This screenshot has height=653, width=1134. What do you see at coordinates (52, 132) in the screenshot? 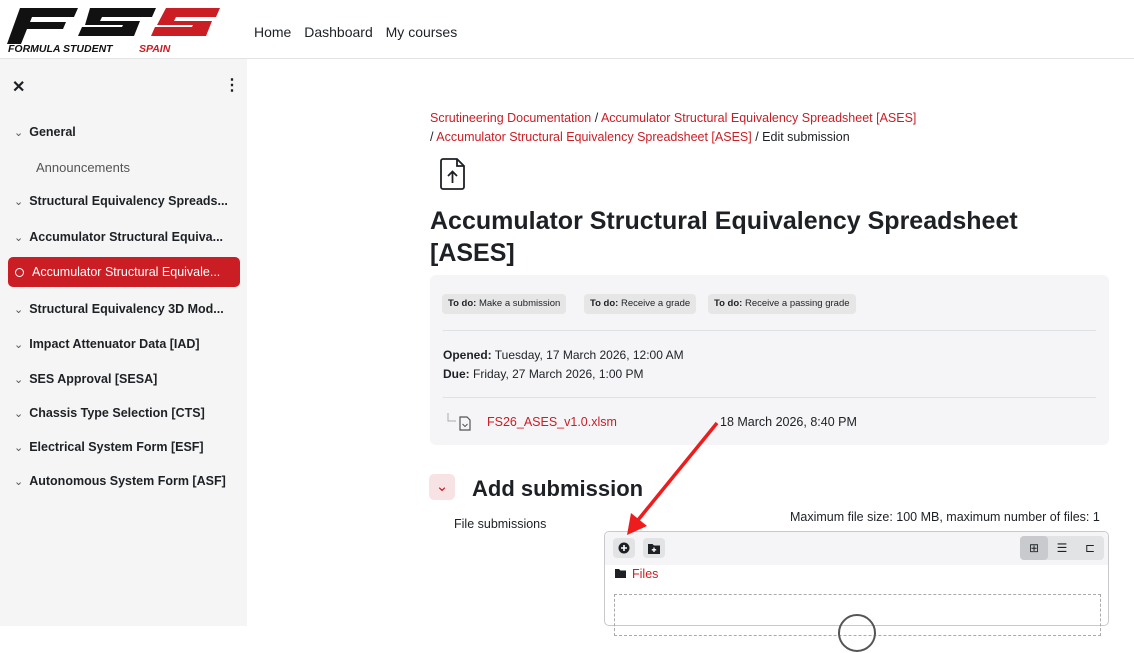
I see `section-label: General` at bounding box center [52, 132].